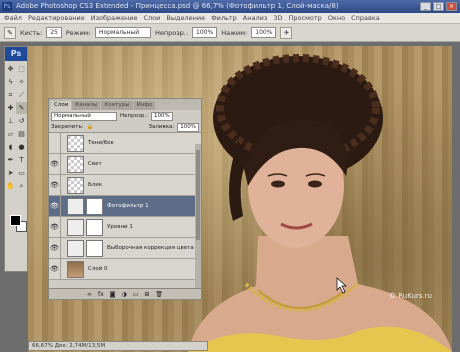  Describe the element at coordinates (21, 134) in the screenshot. I see `gradient-tool-icon: ▤` at that location.